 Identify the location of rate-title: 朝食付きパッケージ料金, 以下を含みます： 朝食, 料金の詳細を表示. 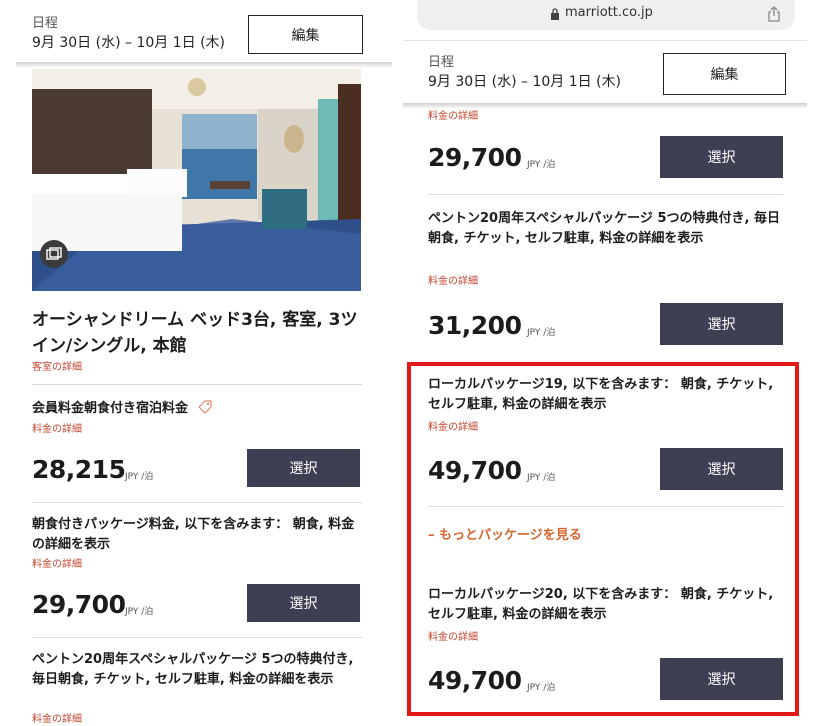
(193, 534).